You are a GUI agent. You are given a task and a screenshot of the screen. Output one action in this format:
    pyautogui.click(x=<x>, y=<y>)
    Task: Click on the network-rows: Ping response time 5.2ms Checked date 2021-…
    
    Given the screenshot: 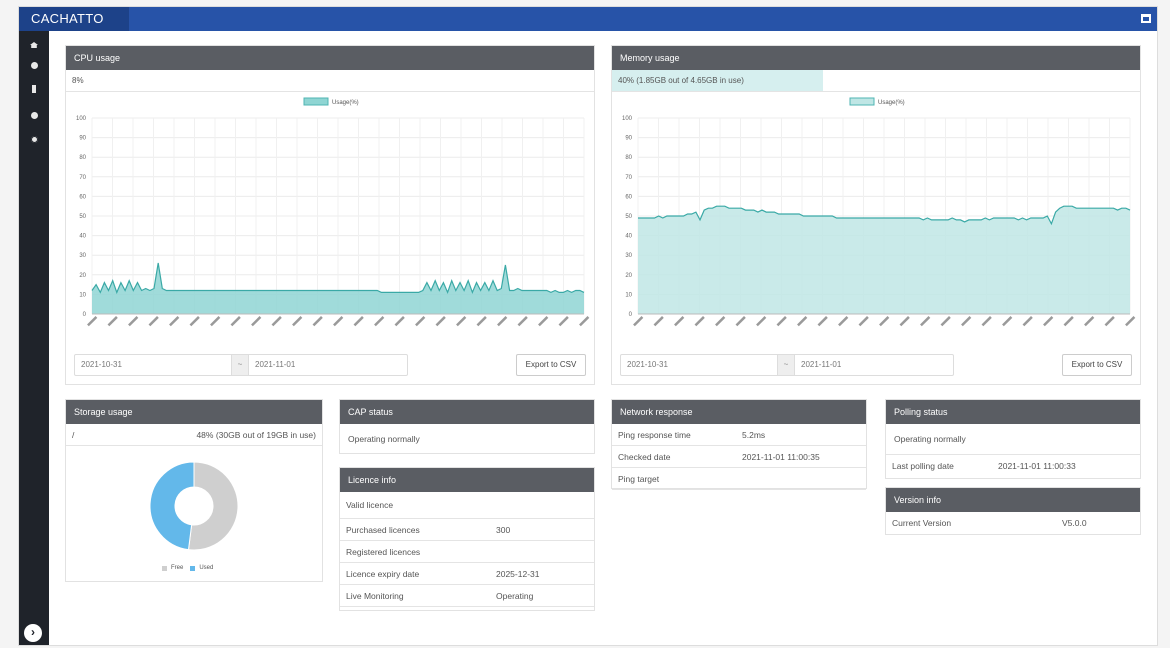 What is the action you would take?
    pyautogui.click(x=739, y=457)
    